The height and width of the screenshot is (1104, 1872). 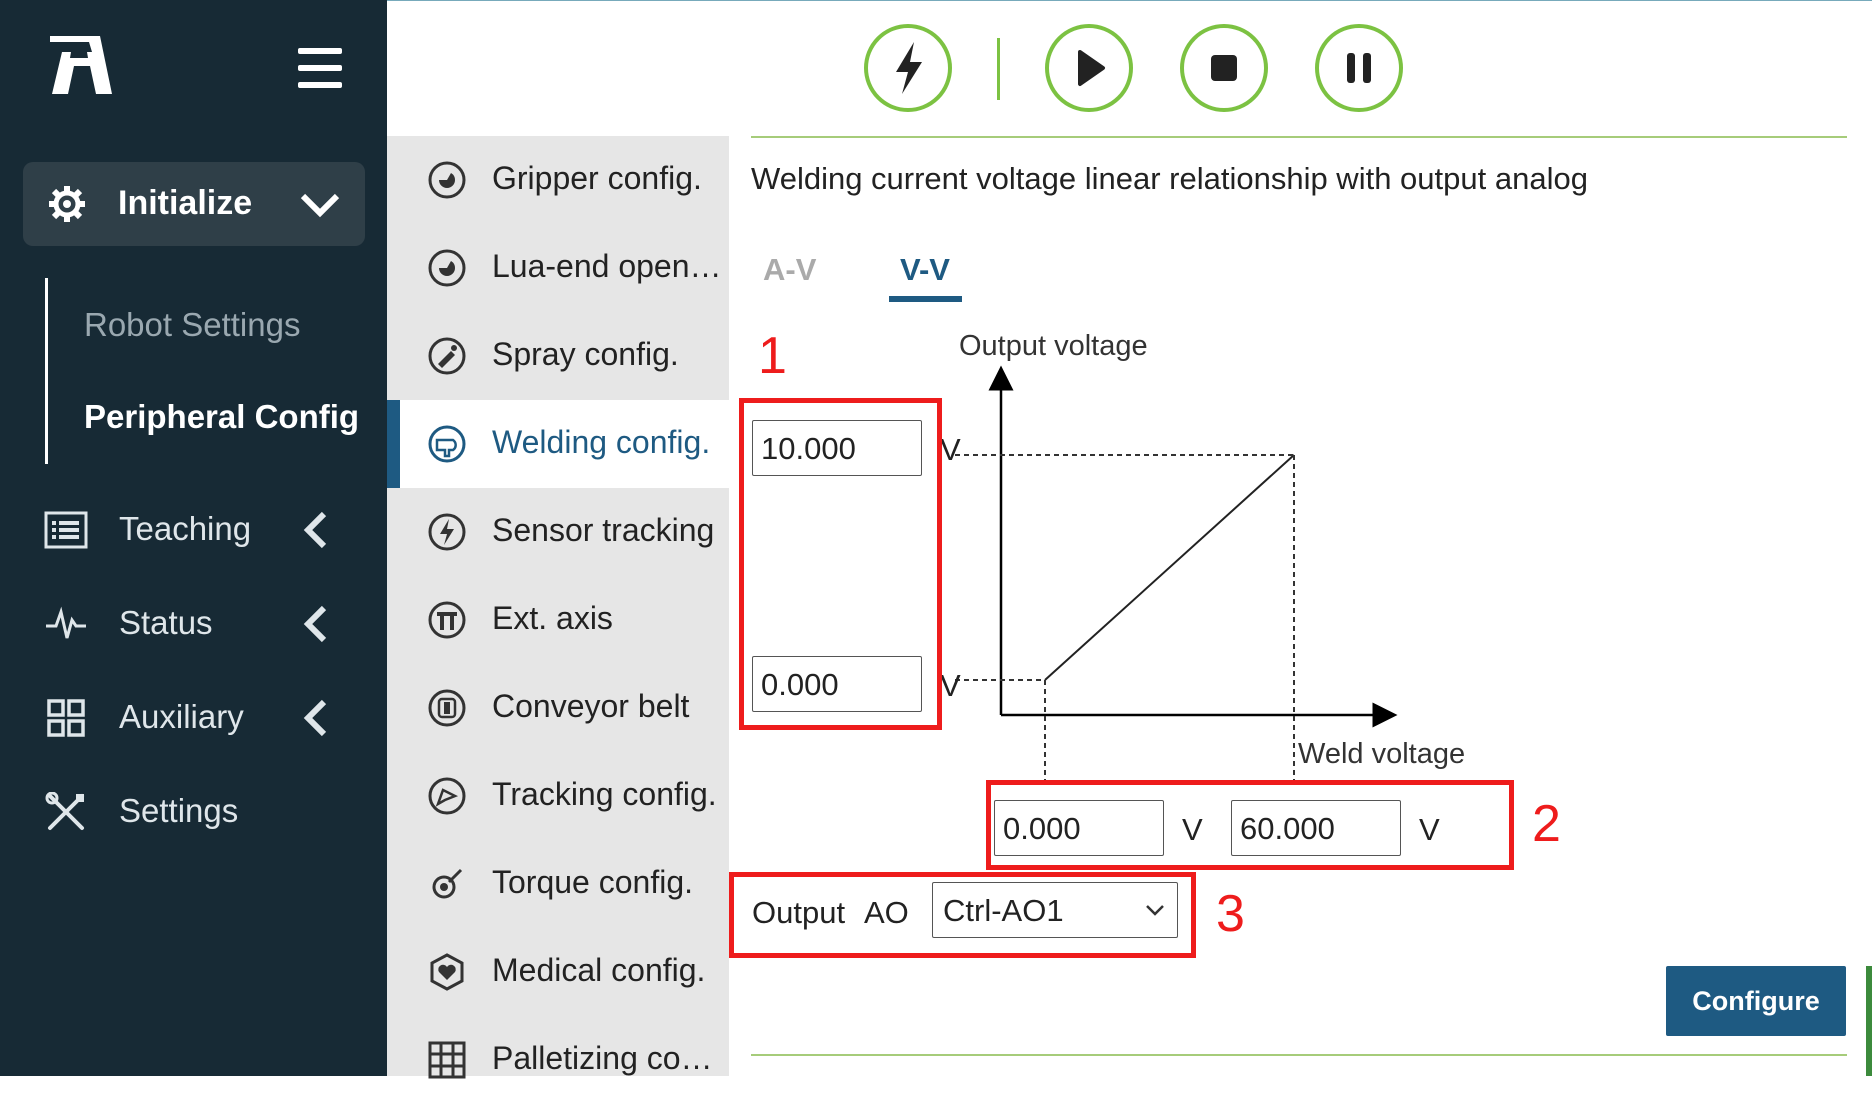 I want to click on logo-icon, so click(x=81, y=65).